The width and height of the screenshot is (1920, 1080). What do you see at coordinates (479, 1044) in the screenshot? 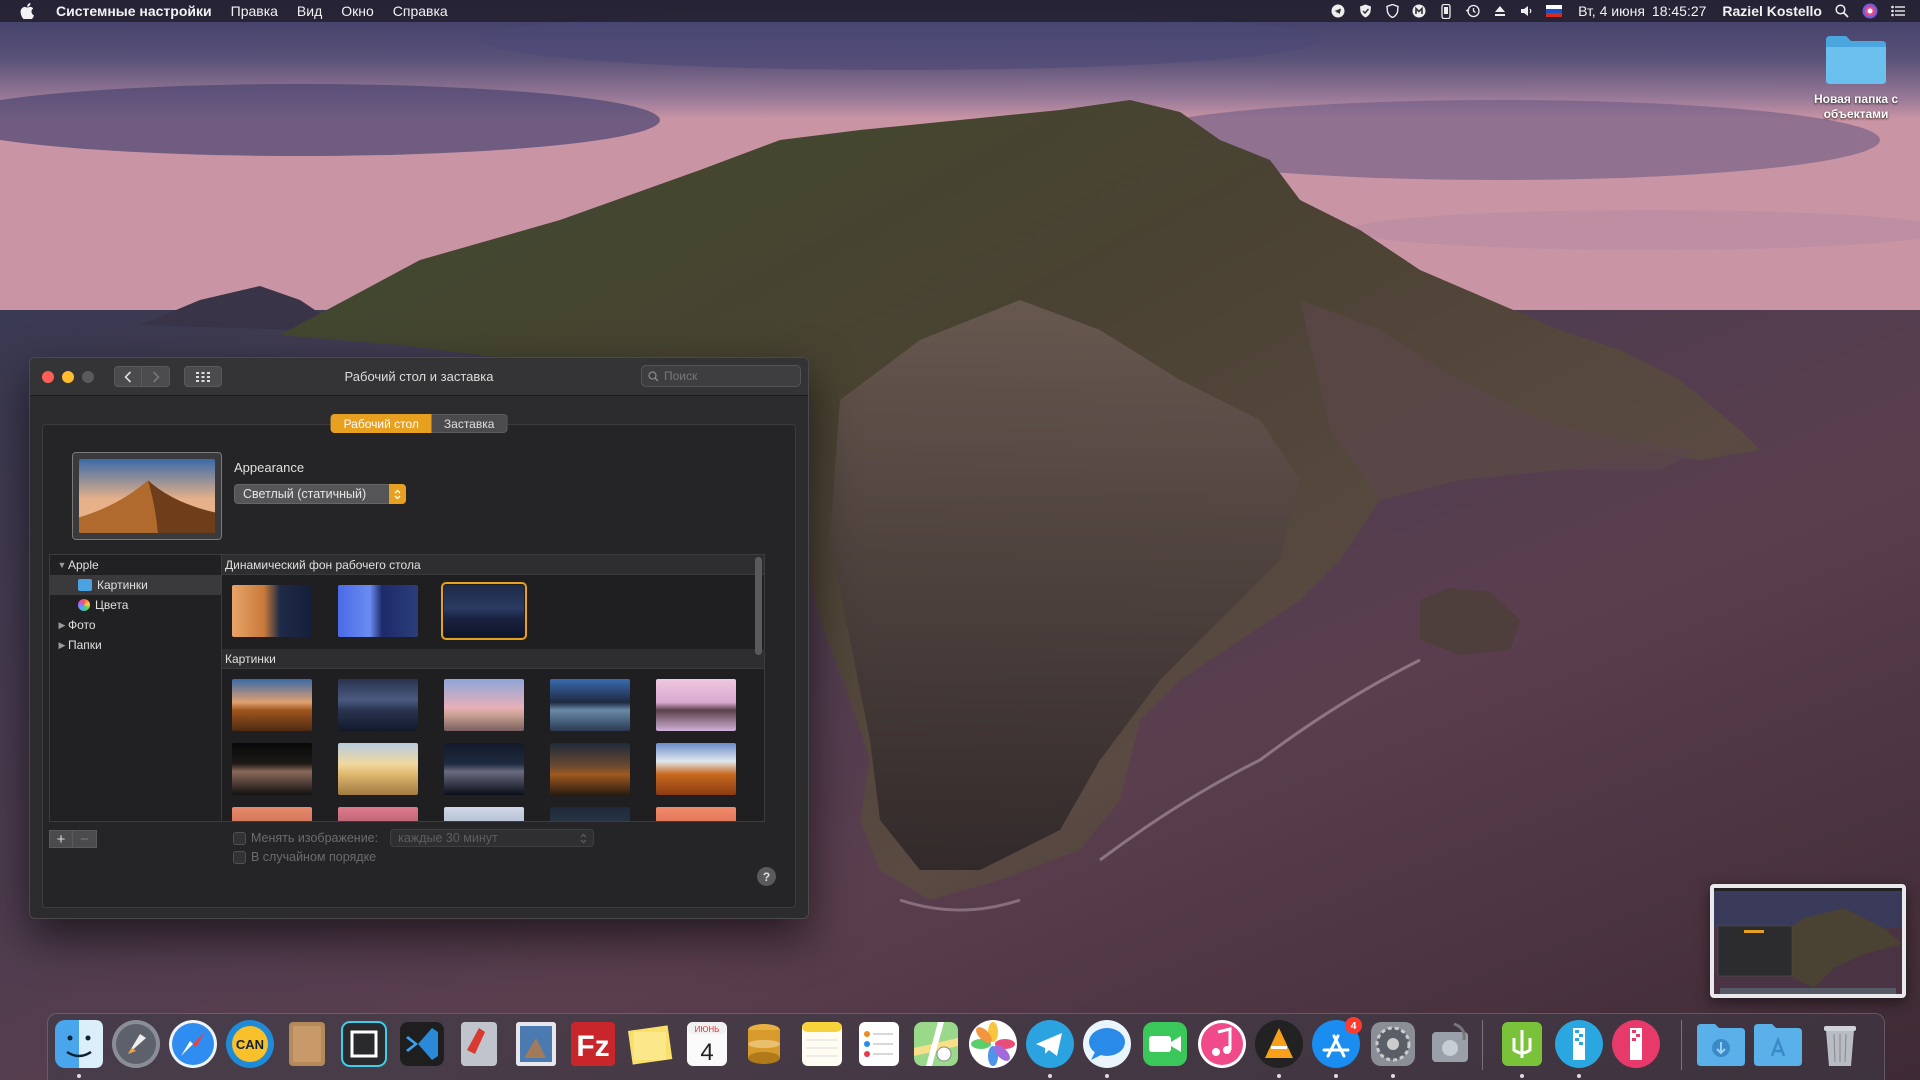
I see `script-editor-icon` at bounding box center [479, 1044].